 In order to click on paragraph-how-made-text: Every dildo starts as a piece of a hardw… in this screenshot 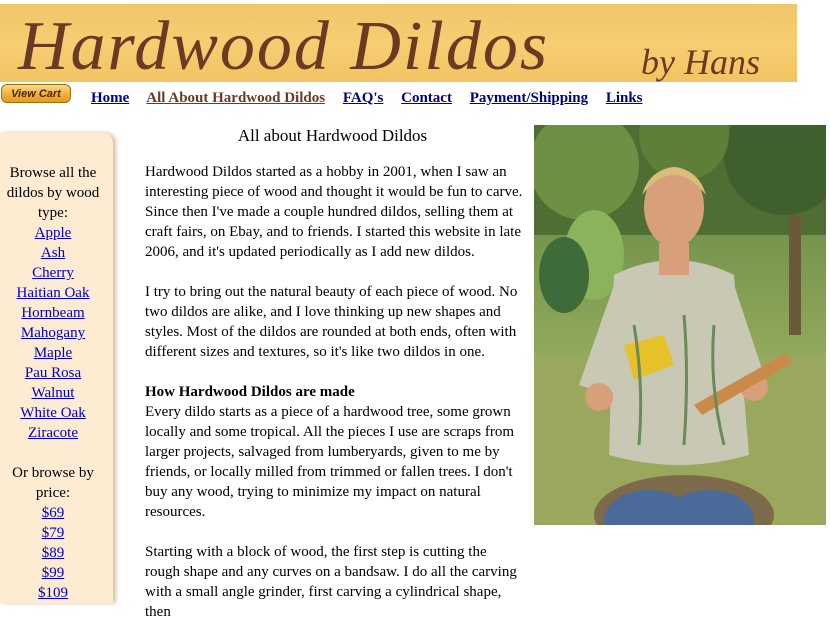, I will do `click(330, 462)`.